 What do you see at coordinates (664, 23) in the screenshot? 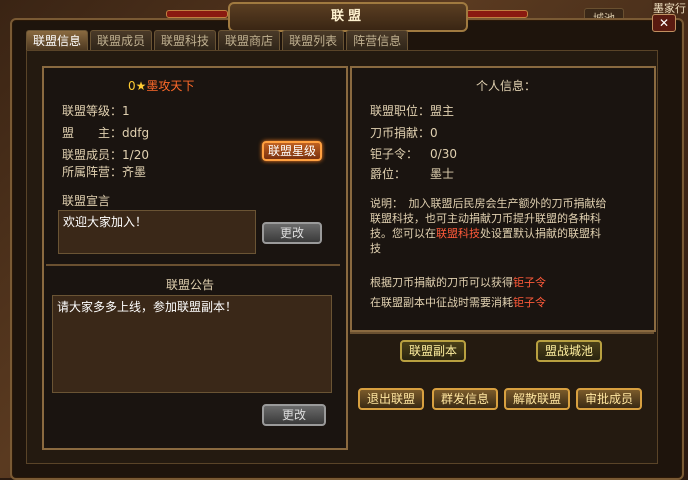
I see `close-button: ✕` at bounding box center [664, 23].